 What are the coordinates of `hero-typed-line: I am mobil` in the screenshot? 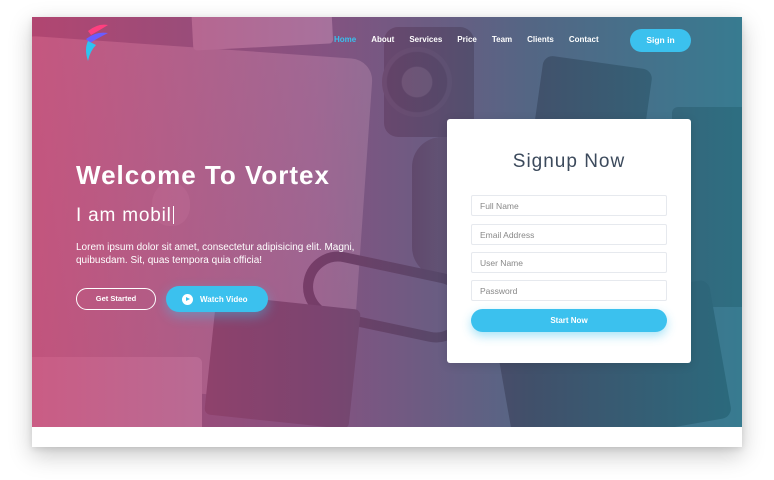 It's located at (125, 216).